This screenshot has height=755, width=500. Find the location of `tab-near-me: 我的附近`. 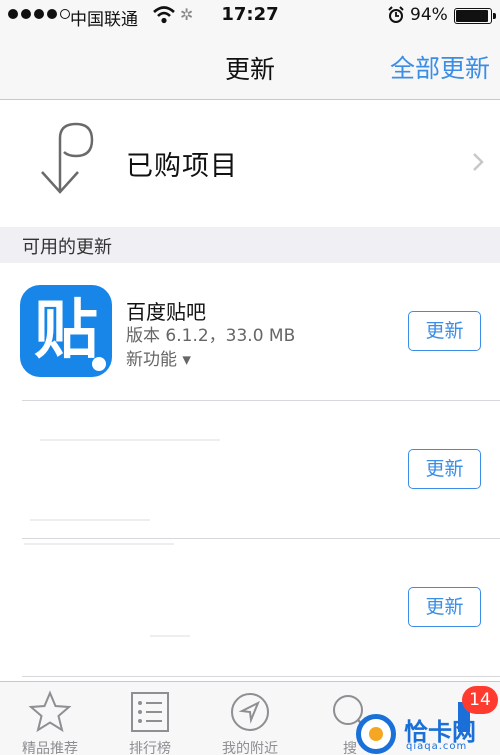

tab-near-me: 我的附近 is located at coordinates (250, 718).